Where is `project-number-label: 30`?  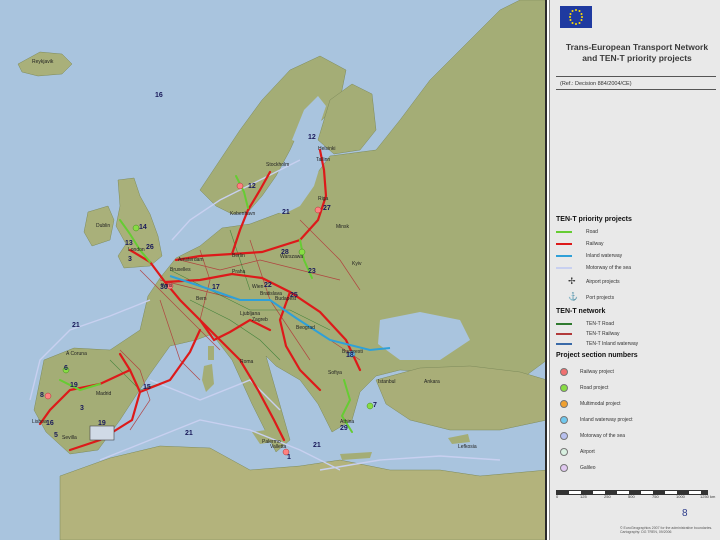
project-number-label: 30 is located at coordinates (164, 287).